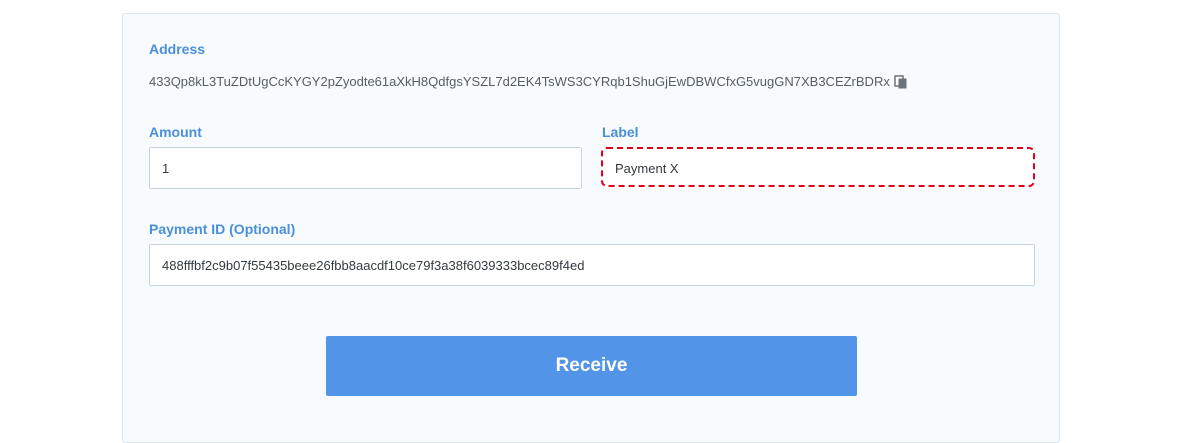 The height and width of the screenshot is (443, 1200). What do you see at coordinates (818, 168) in the screenshot?
I see `label-input` at bounding box center [818, 168].